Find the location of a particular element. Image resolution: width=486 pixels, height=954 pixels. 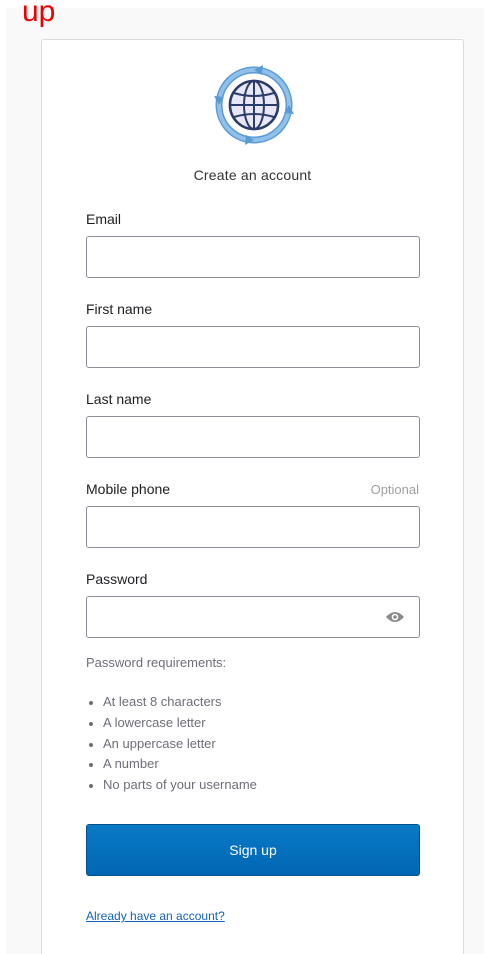

eye-icon is located at coordinates (395, 617).